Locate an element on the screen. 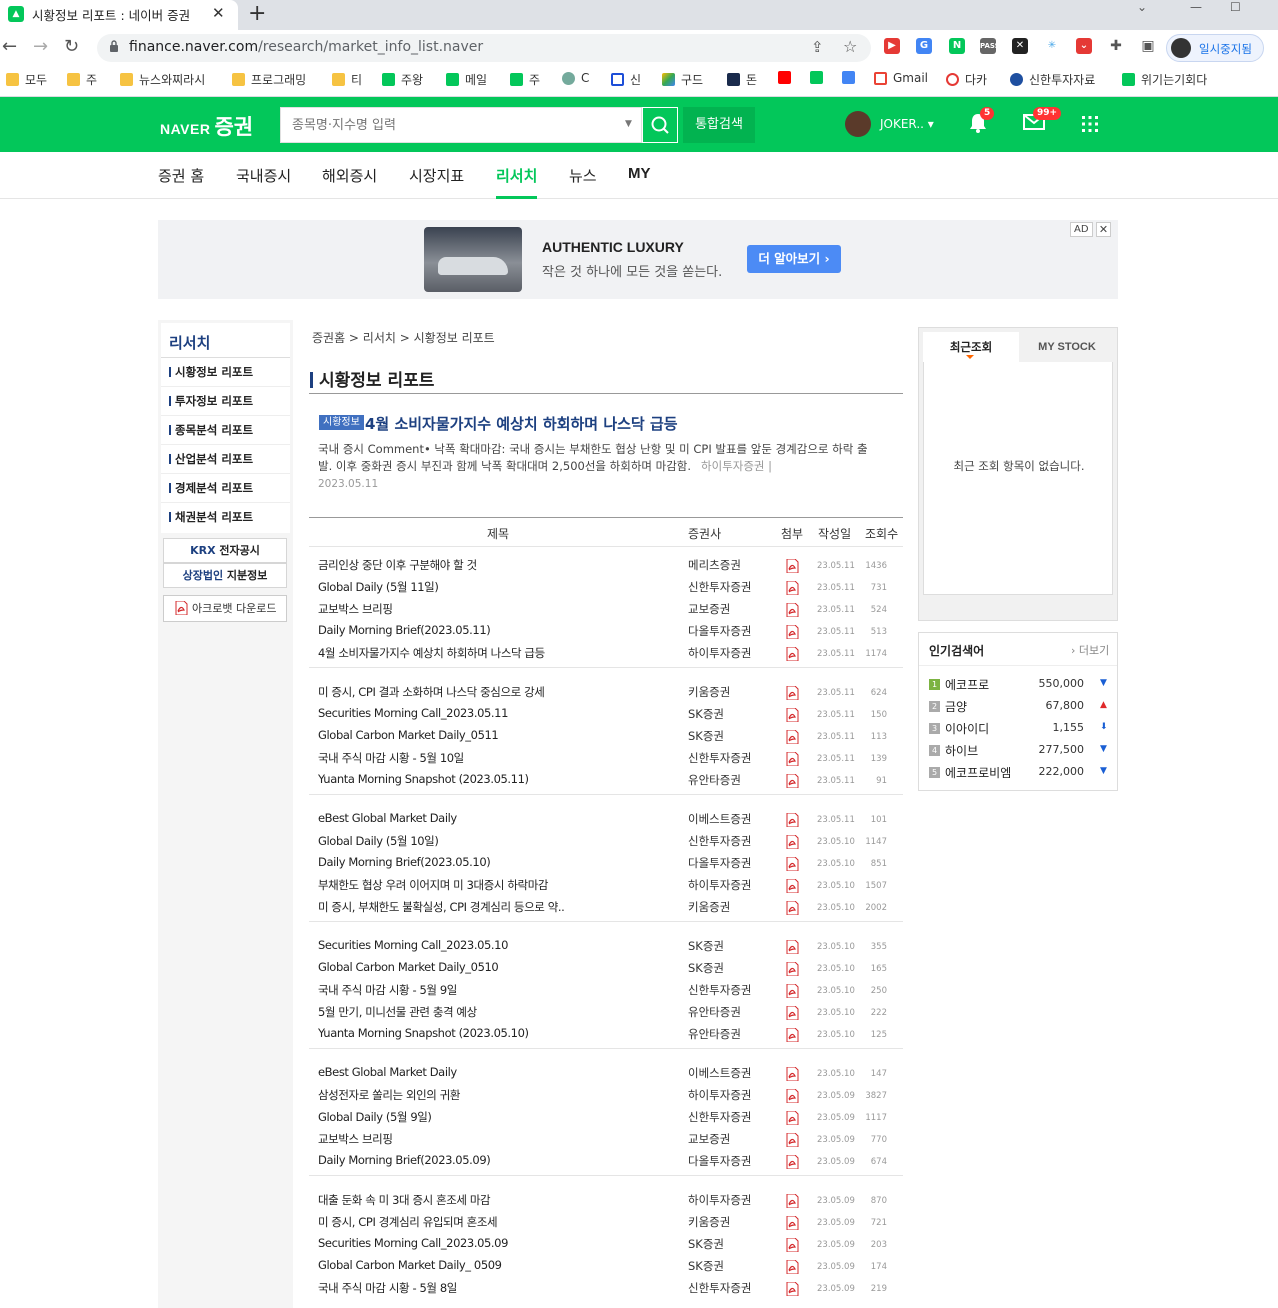 Image resolution: width=1278 pixels, height=1308 pixels. report-title-link: 미 증시, CPI 경계심리 유입되며 혼조세 is located at coordinates (408, 1222).